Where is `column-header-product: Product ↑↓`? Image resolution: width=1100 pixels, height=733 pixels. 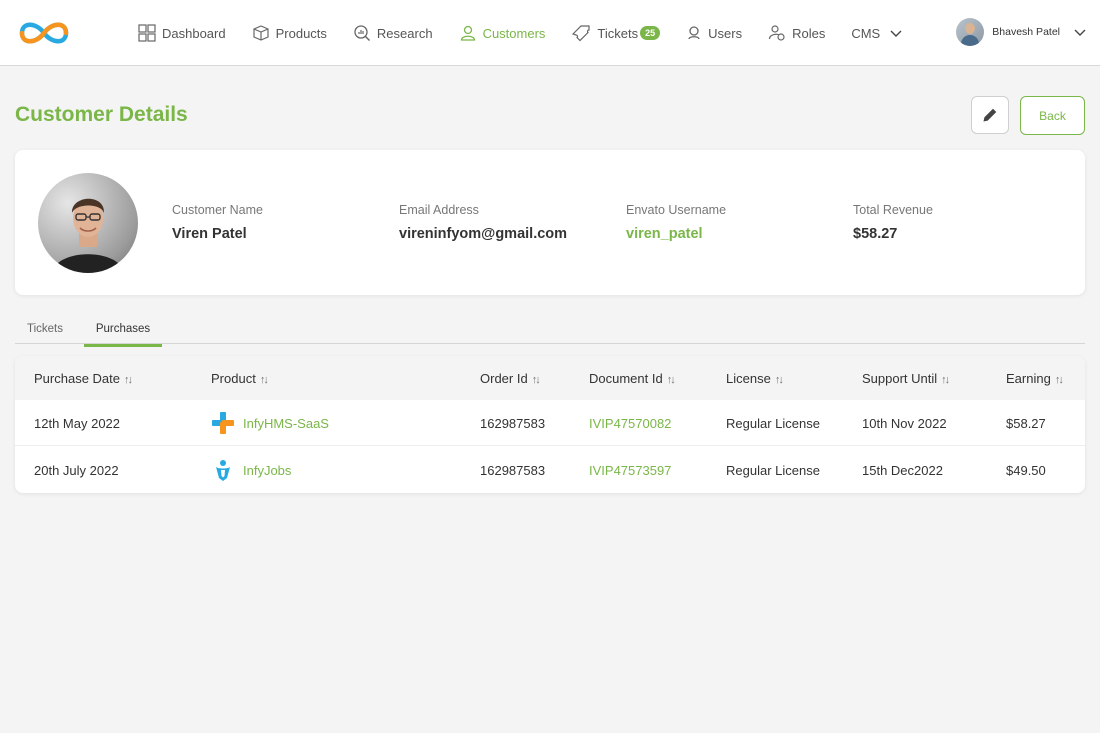
column-header-product: Product ↑↓ is located at coordinates (240, 378).